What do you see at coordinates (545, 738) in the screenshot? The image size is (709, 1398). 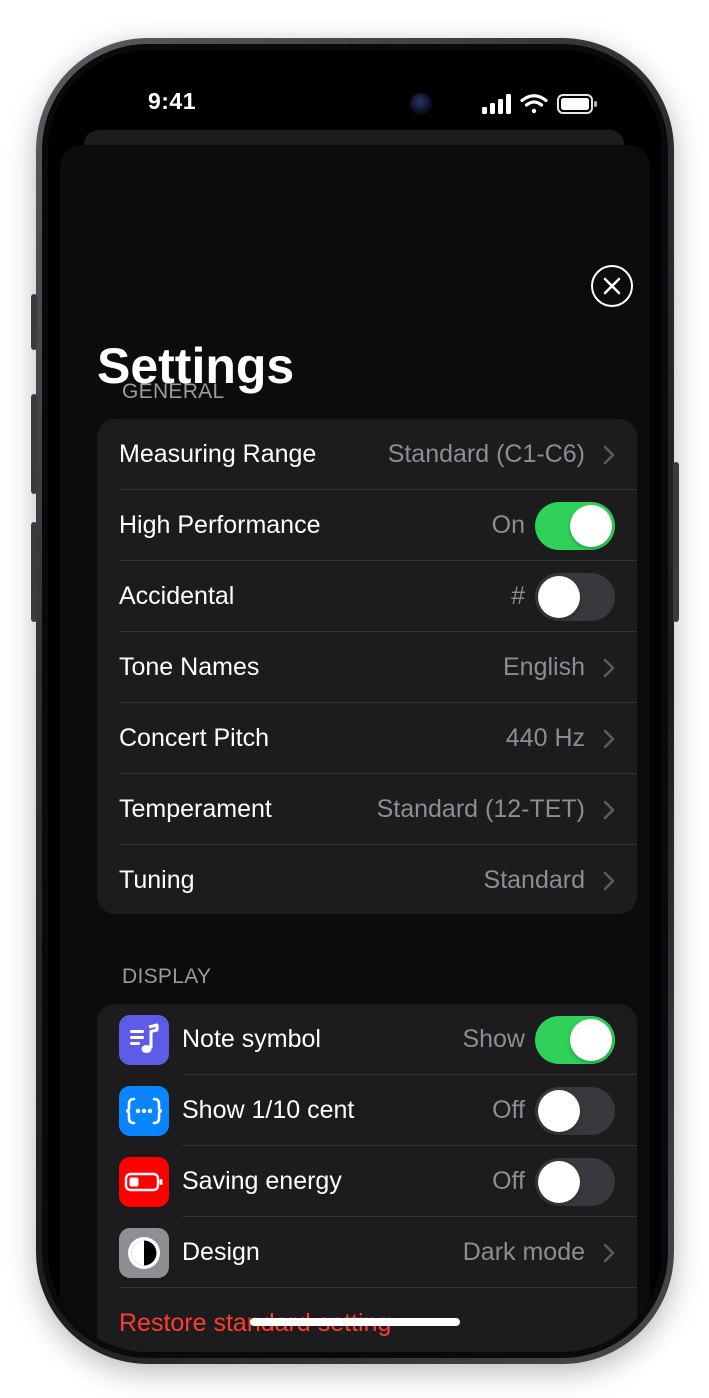 I see `row-value: 440 Hz` at bounding box center [545, 738].